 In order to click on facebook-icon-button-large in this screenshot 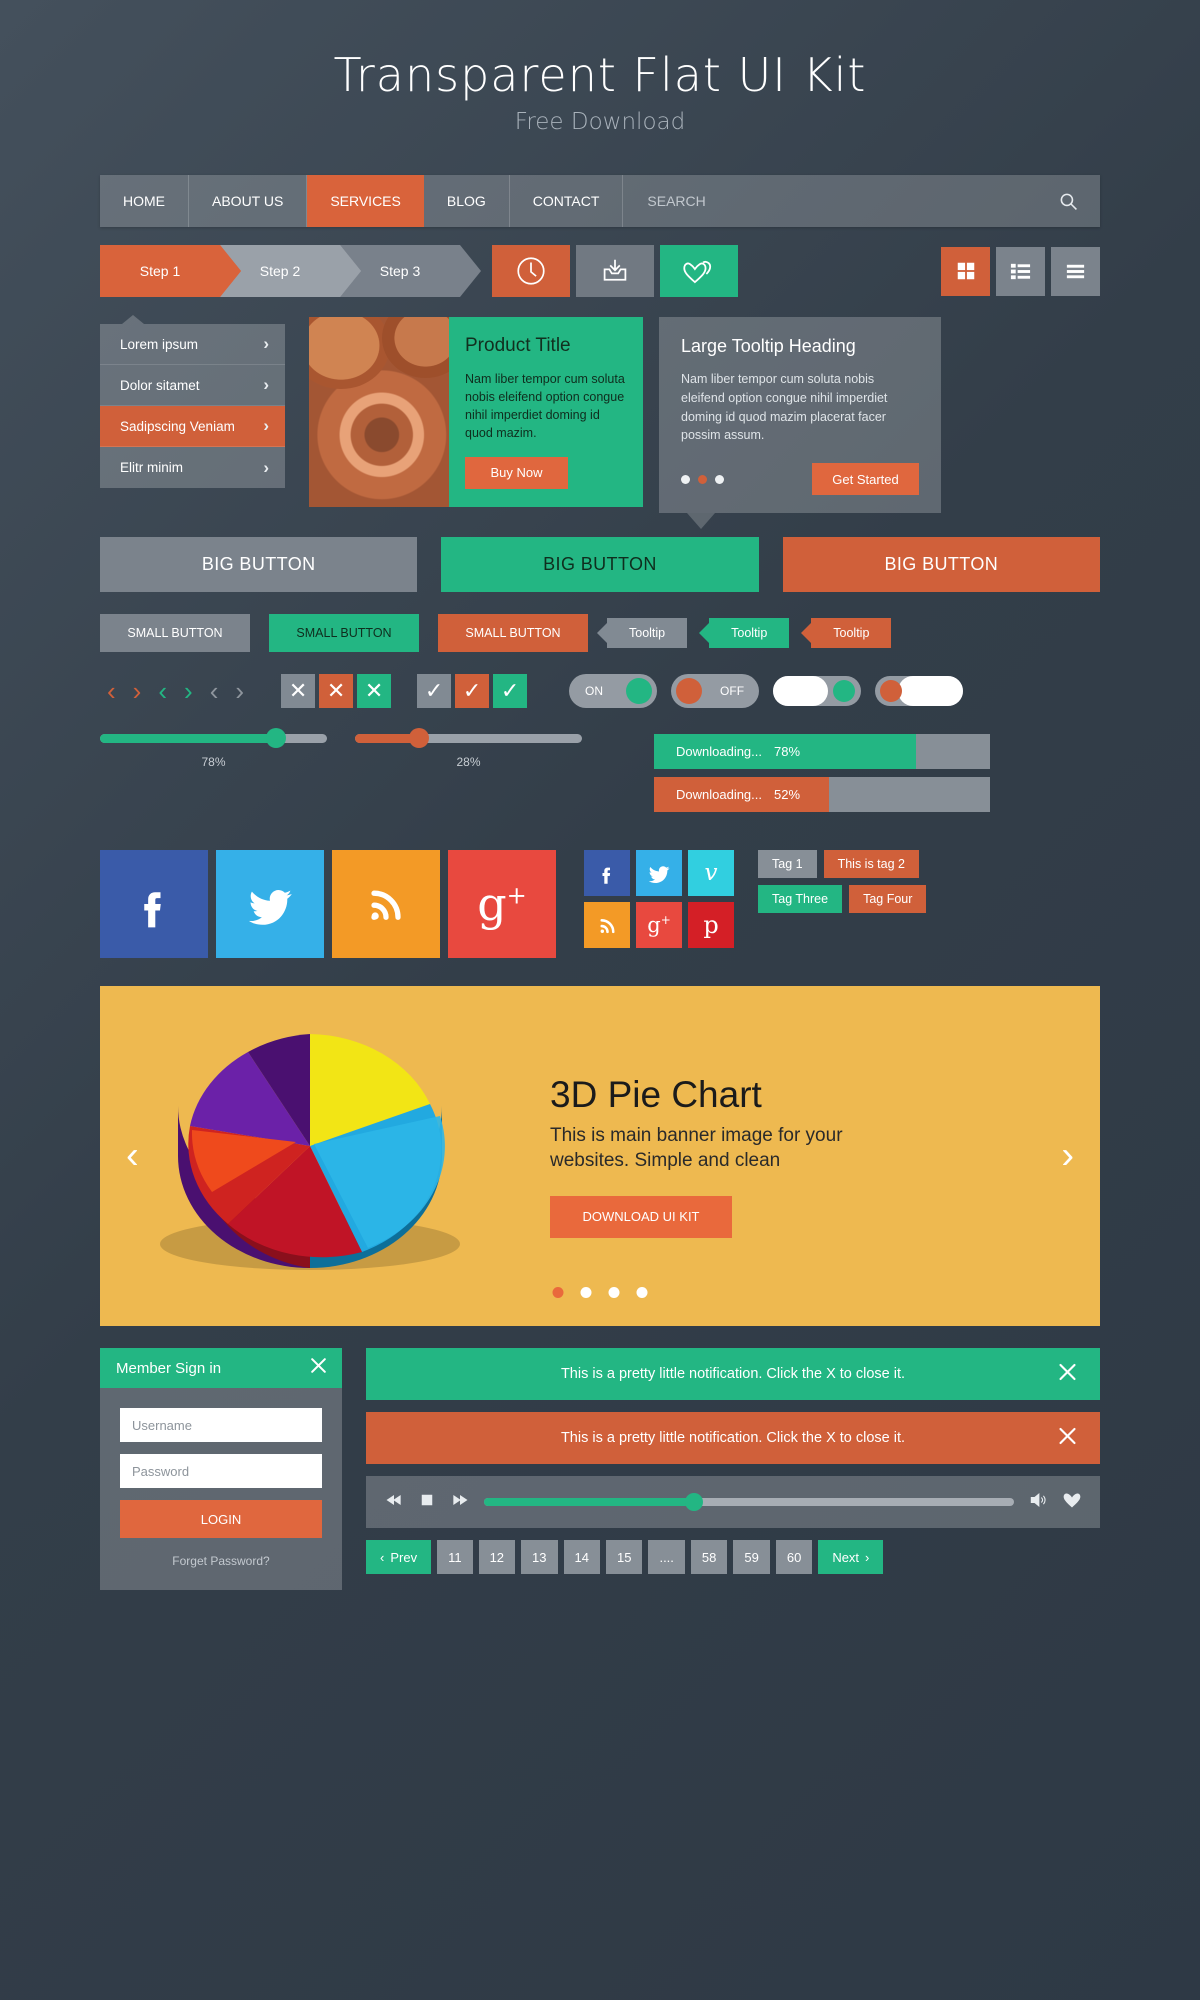, I will do `click(154, 904)`.